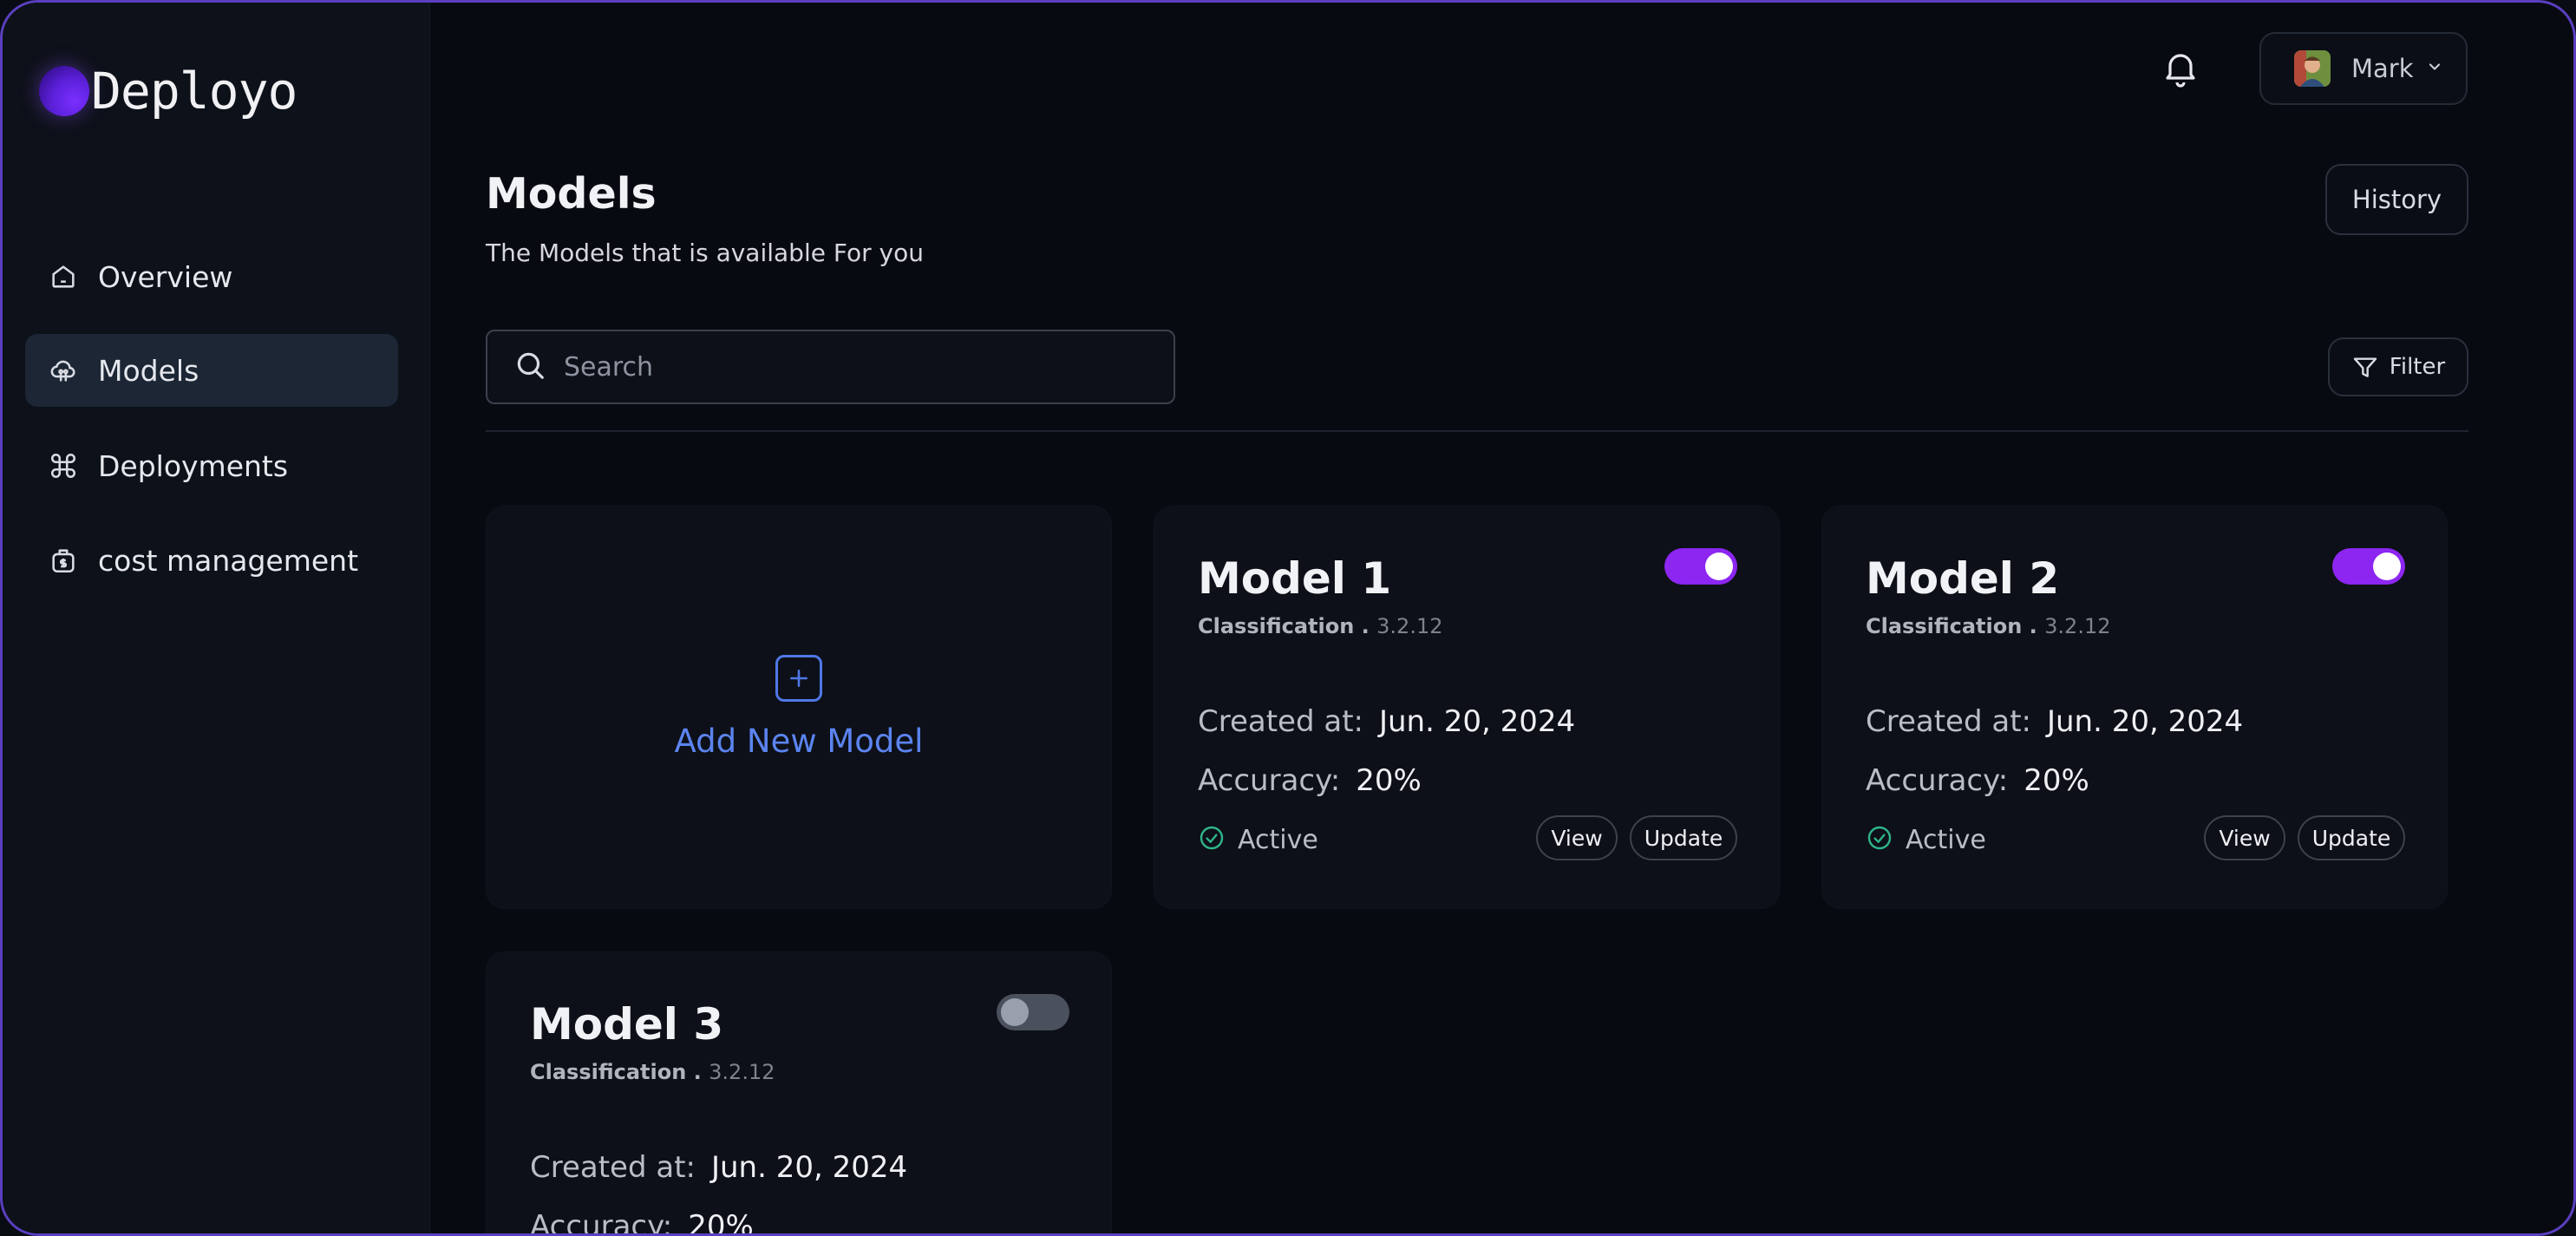  I want to click on user-menu-button: Mark, so click(2363, 68).